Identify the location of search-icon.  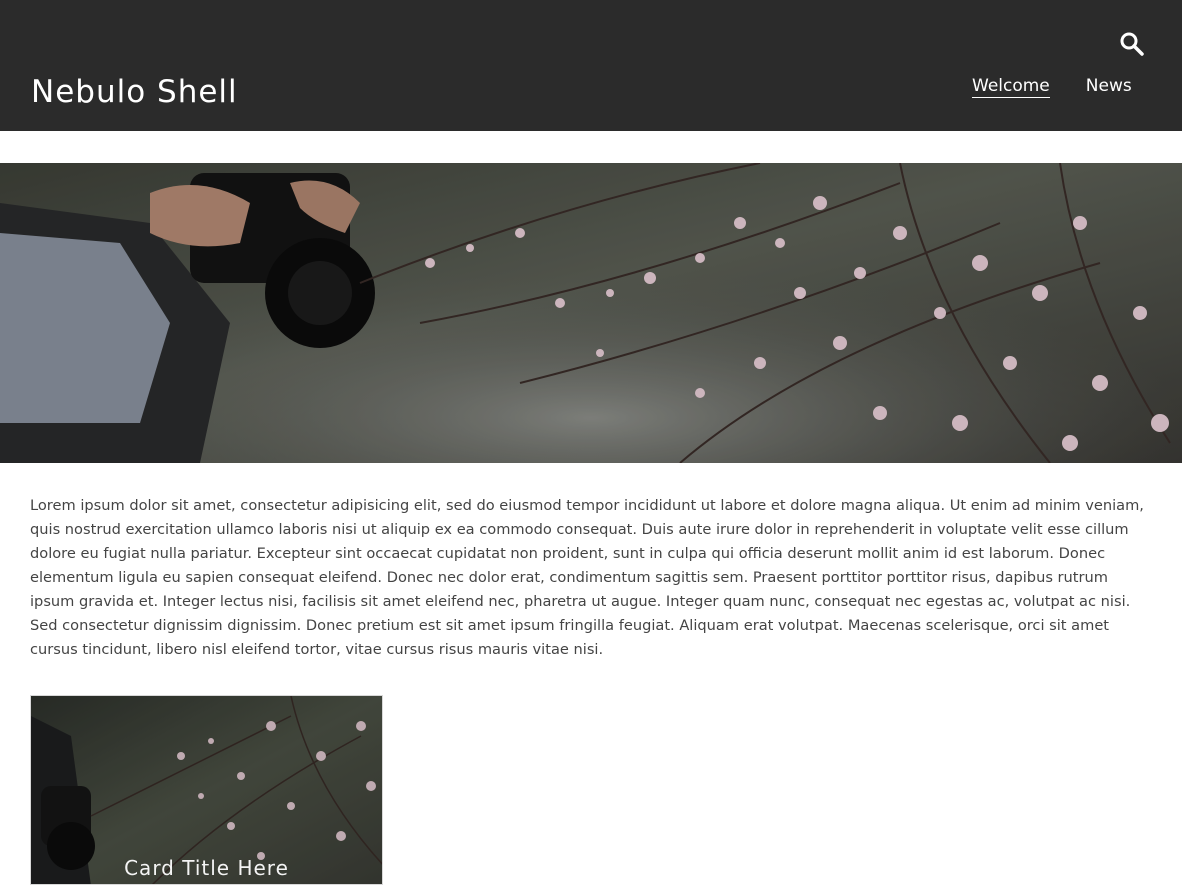
(1132, 44).